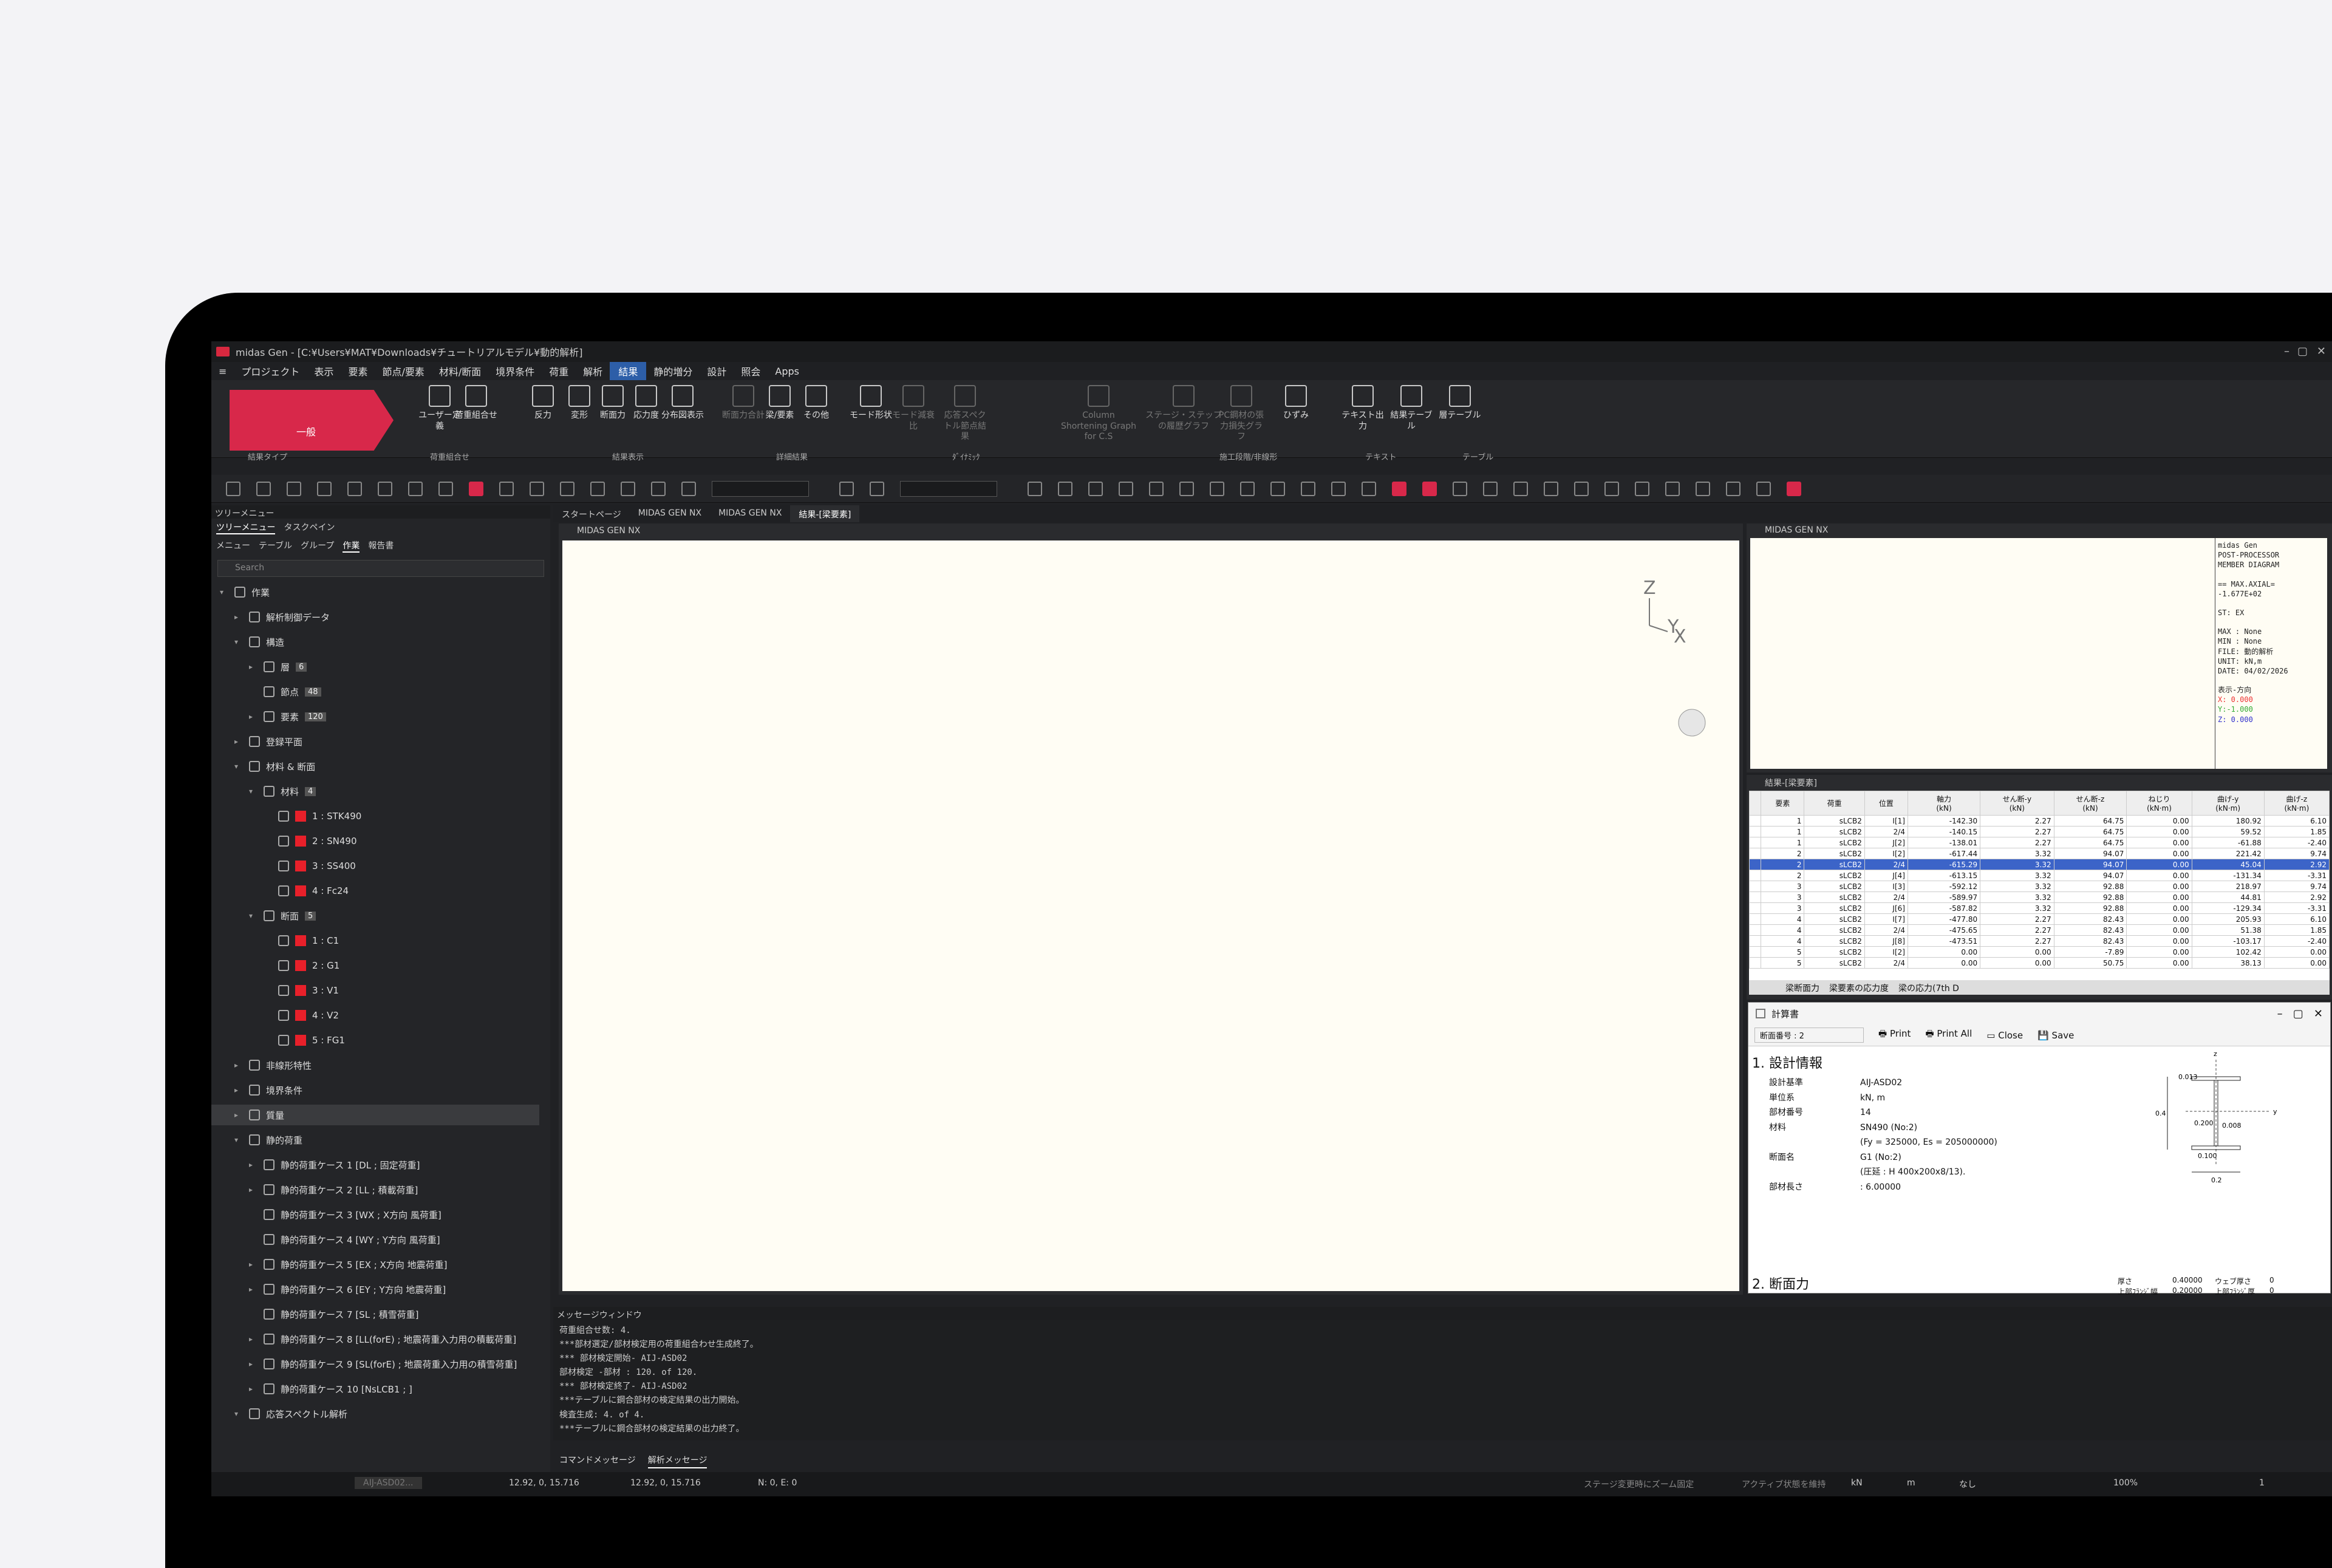  What do you see at coordinates (1886, 963) in the screenshot?
I see `table-cell: 2/4` at bounding box center [1886, 963].